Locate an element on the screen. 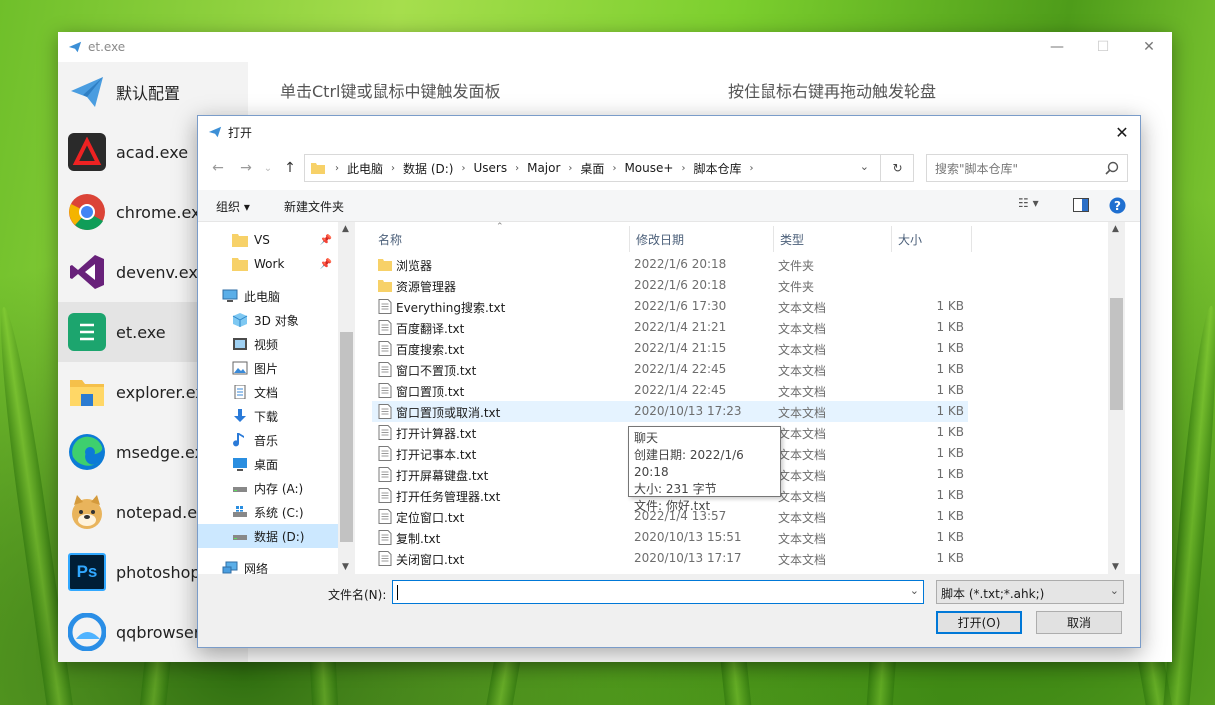  organize-button: 组织 ▾ is located at coordinates (233, 206).